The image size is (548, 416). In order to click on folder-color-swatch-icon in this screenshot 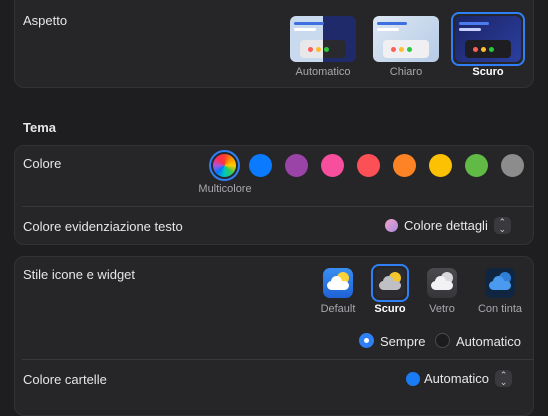, I will do `click(413, 378)`.